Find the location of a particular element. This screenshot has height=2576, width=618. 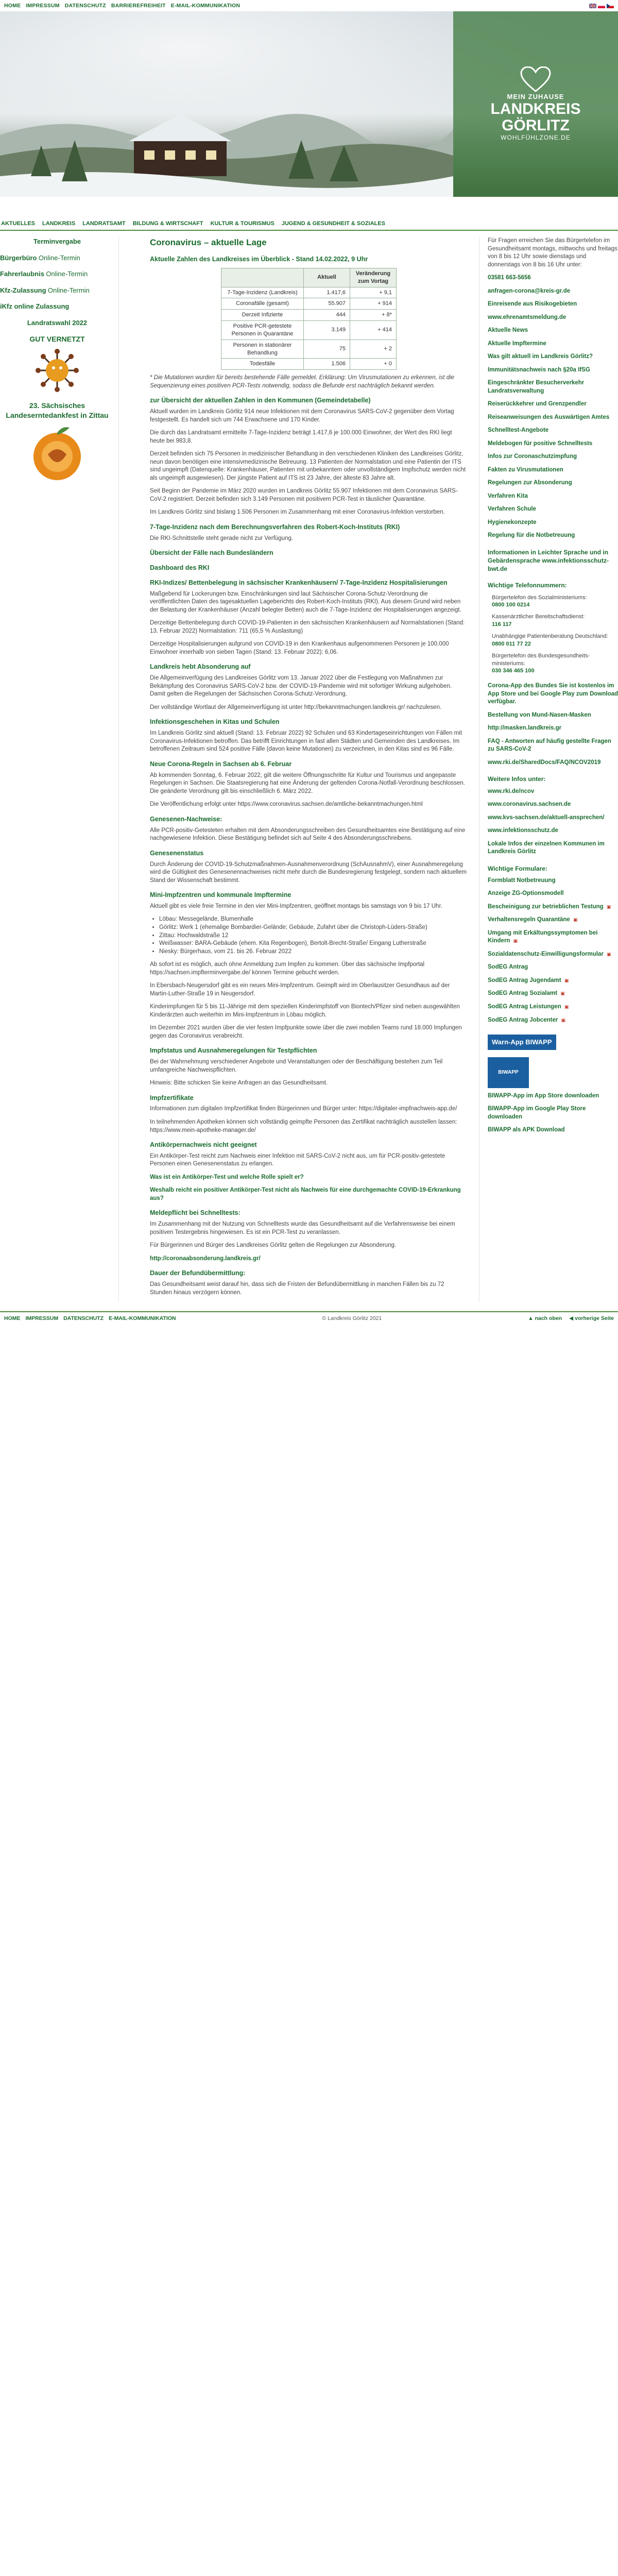

sidebar-link: Meldebogen für positive Schnelltests is located at coordinates (553, 444).